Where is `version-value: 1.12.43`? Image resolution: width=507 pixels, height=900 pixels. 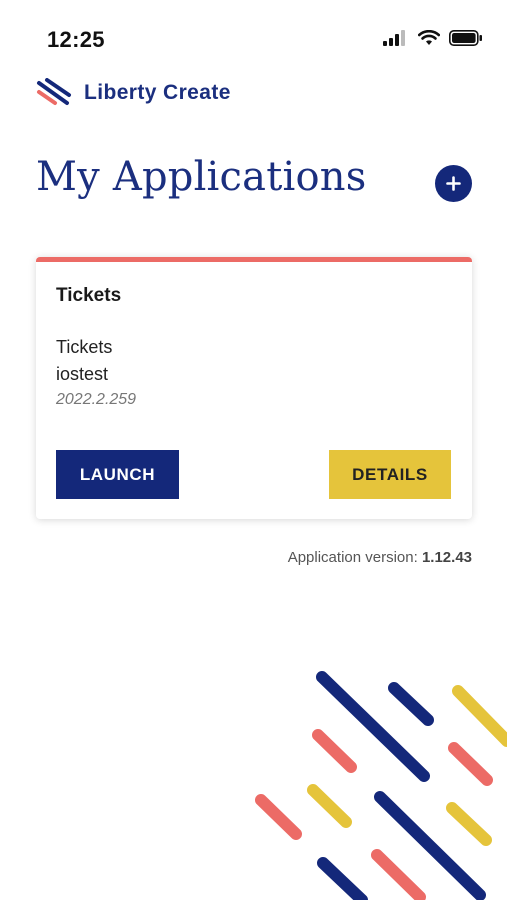 version-value: 1.12.43 is located at coordinates (446, 557).